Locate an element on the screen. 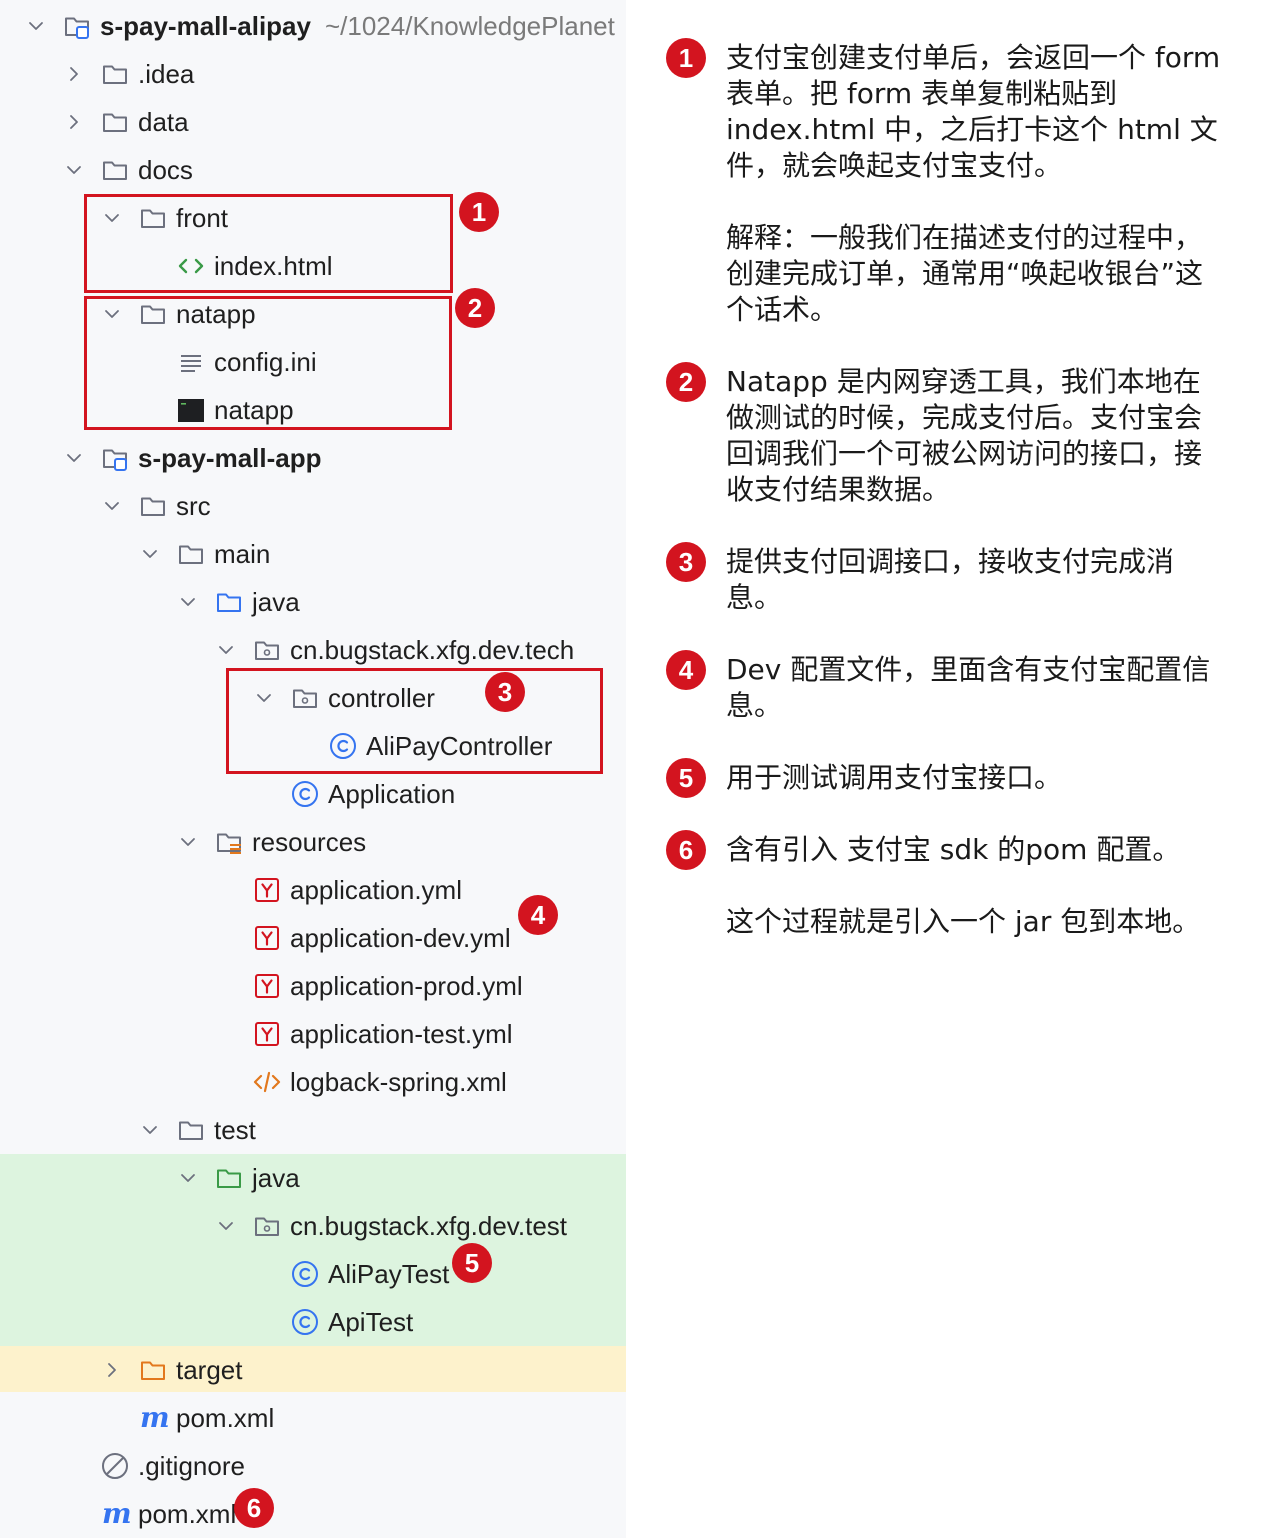 Image resolution: width=1266 pixels, height=1538 pixels. tree-node-label: data is located at coordinates (163, 121).